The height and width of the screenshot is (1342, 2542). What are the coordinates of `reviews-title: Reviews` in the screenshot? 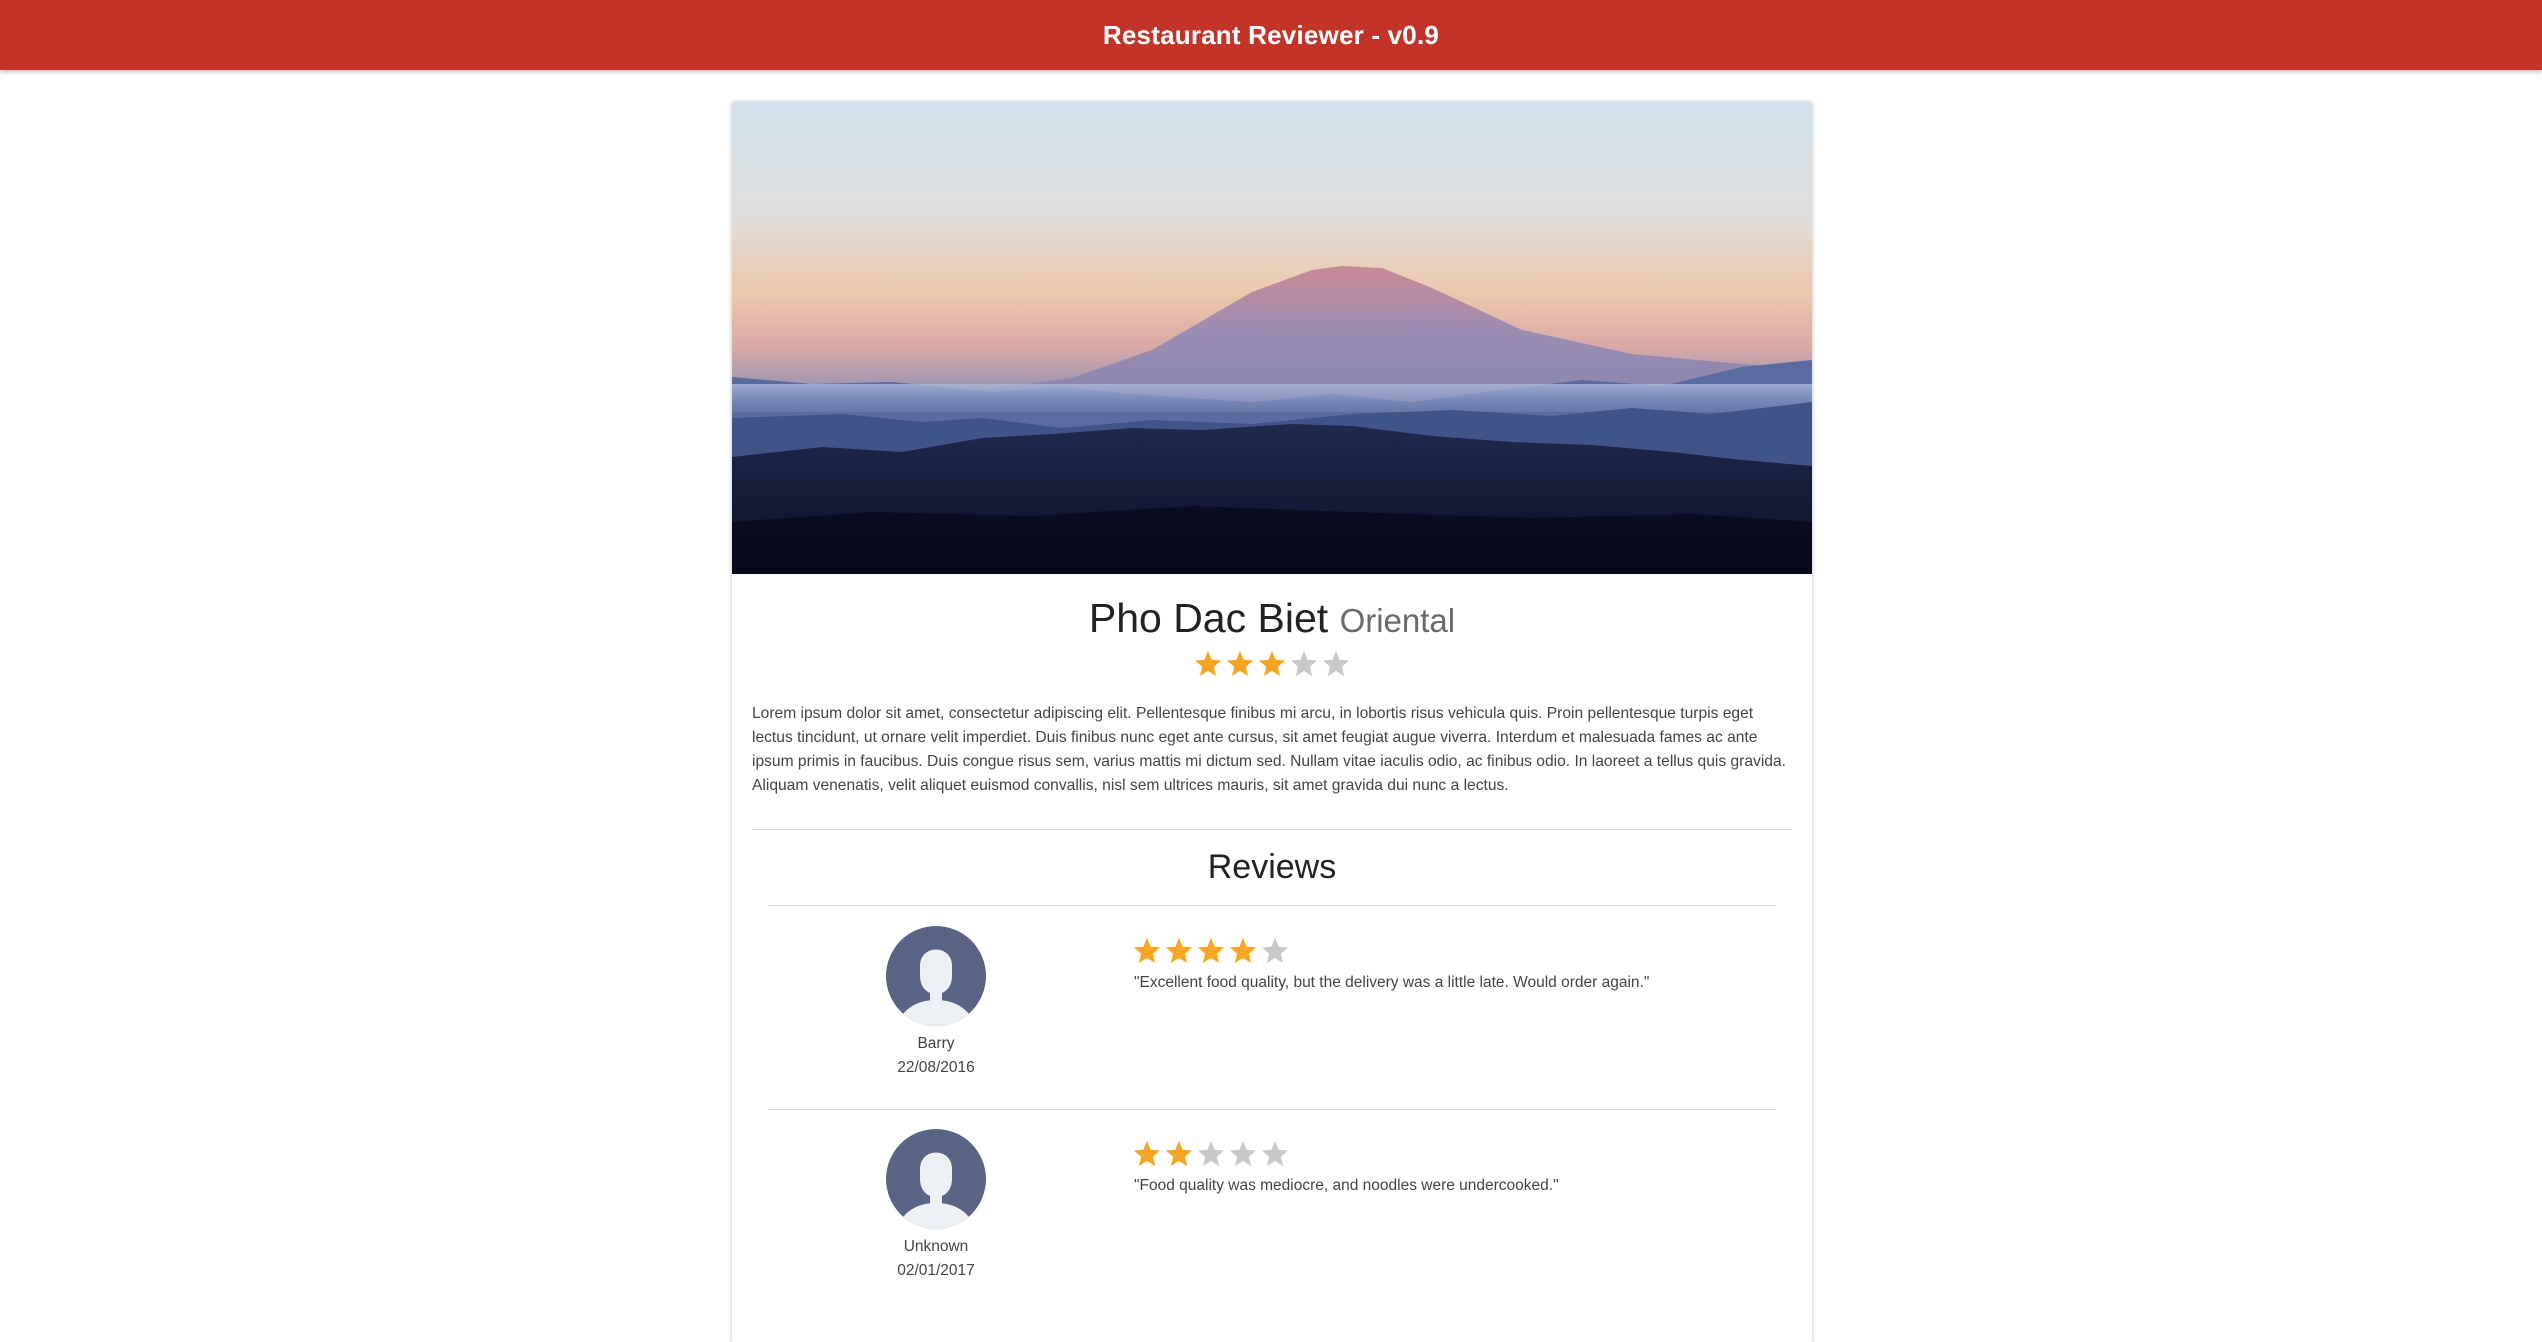 It's located at (1272, 867).